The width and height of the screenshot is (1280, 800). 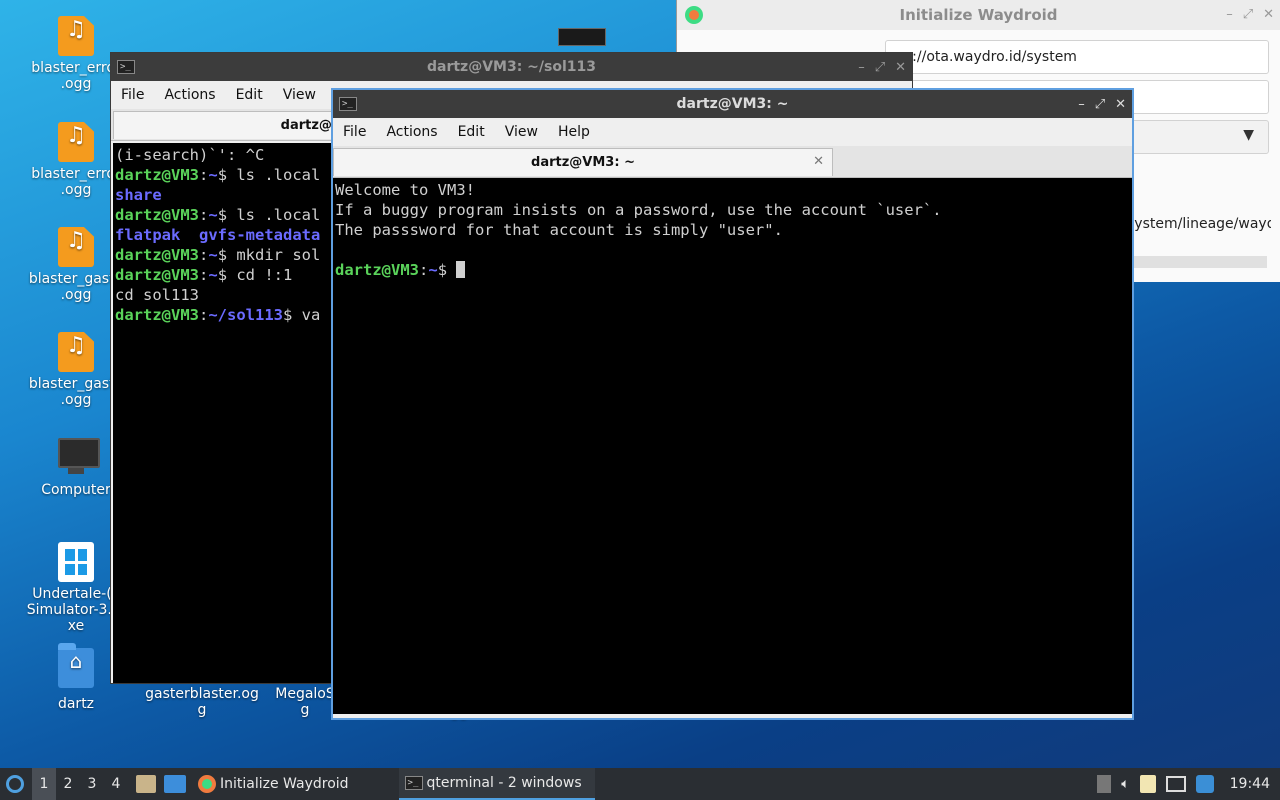 I want to click on prompt-dollar: $, so click(x=447, y=270).